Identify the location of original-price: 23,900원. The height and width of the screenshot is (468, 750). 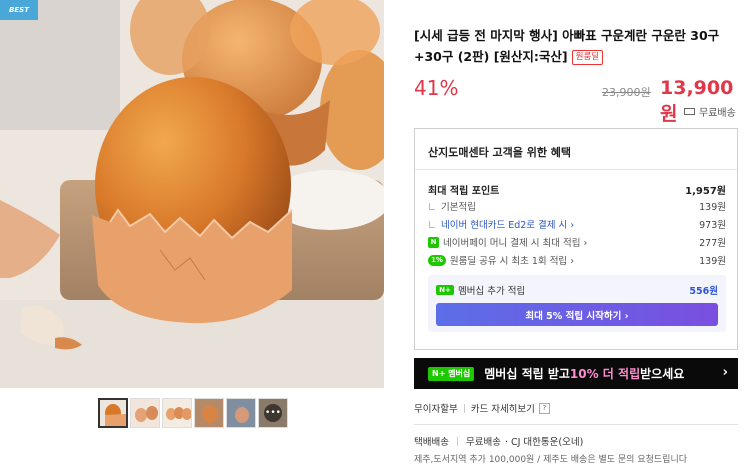
(626, 92).